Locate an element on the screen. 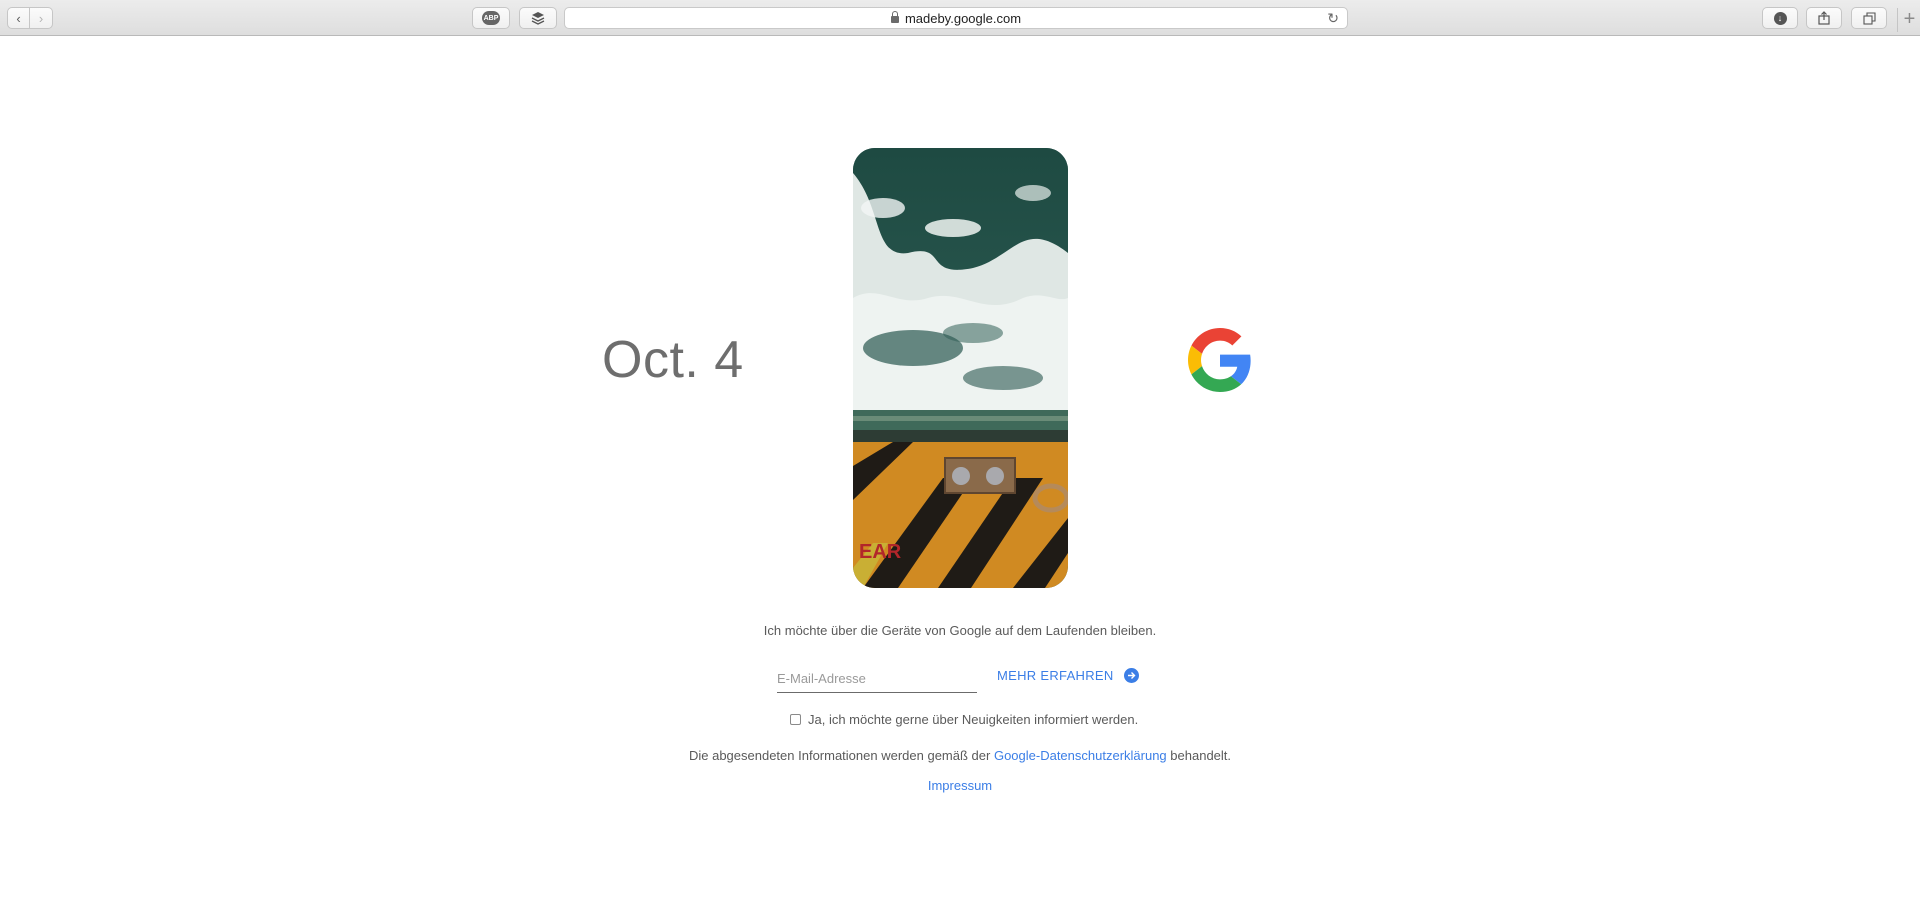 Image resolution: width=1920 pixels, height=903 pixels. impressum-row: Impressum is located at coordinates (960, 785).